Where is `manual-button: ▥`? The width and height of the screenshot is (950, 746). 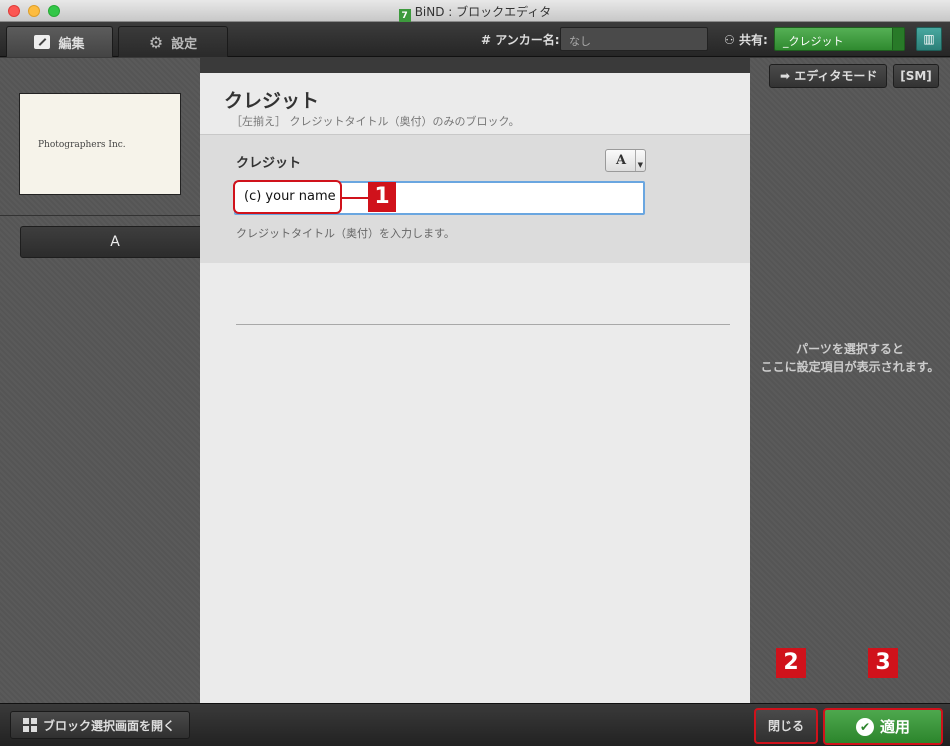
manual-button: ▥ is located at coordinates (929, 39).